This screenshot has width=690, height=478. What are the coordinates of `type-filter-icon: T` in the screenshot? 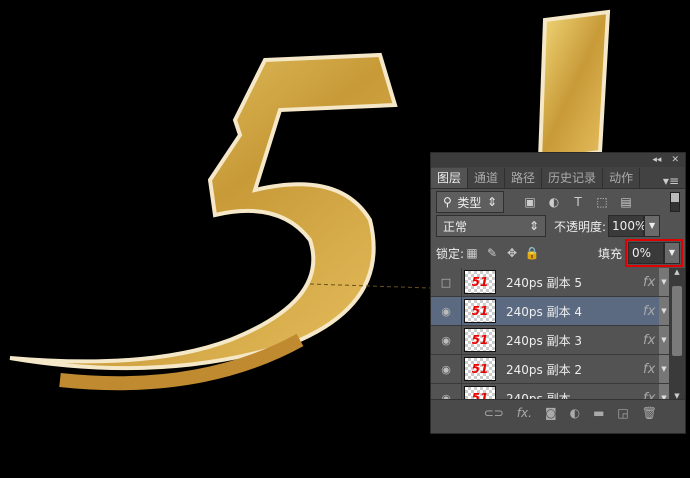 It's located at (578, 202).